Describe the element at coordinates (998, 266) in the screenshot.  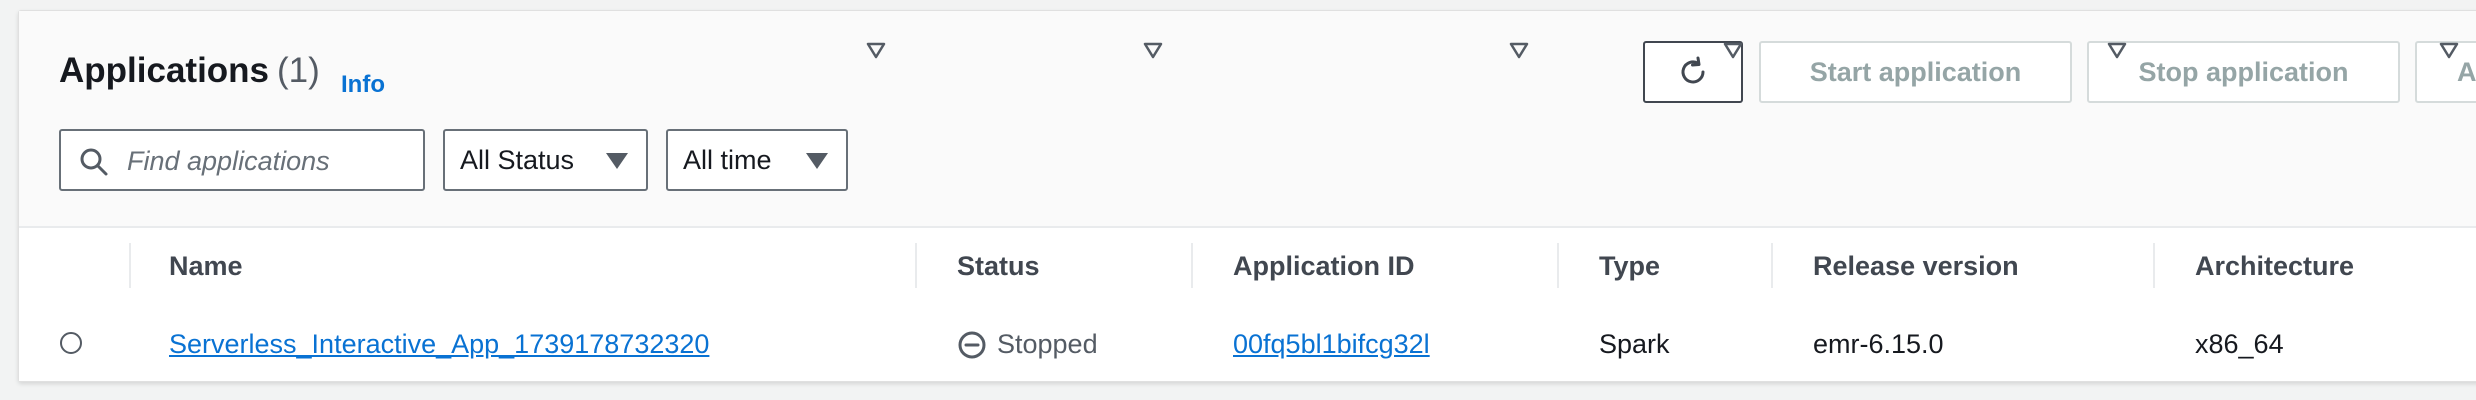
I see `column-header-status: Status` at that location.